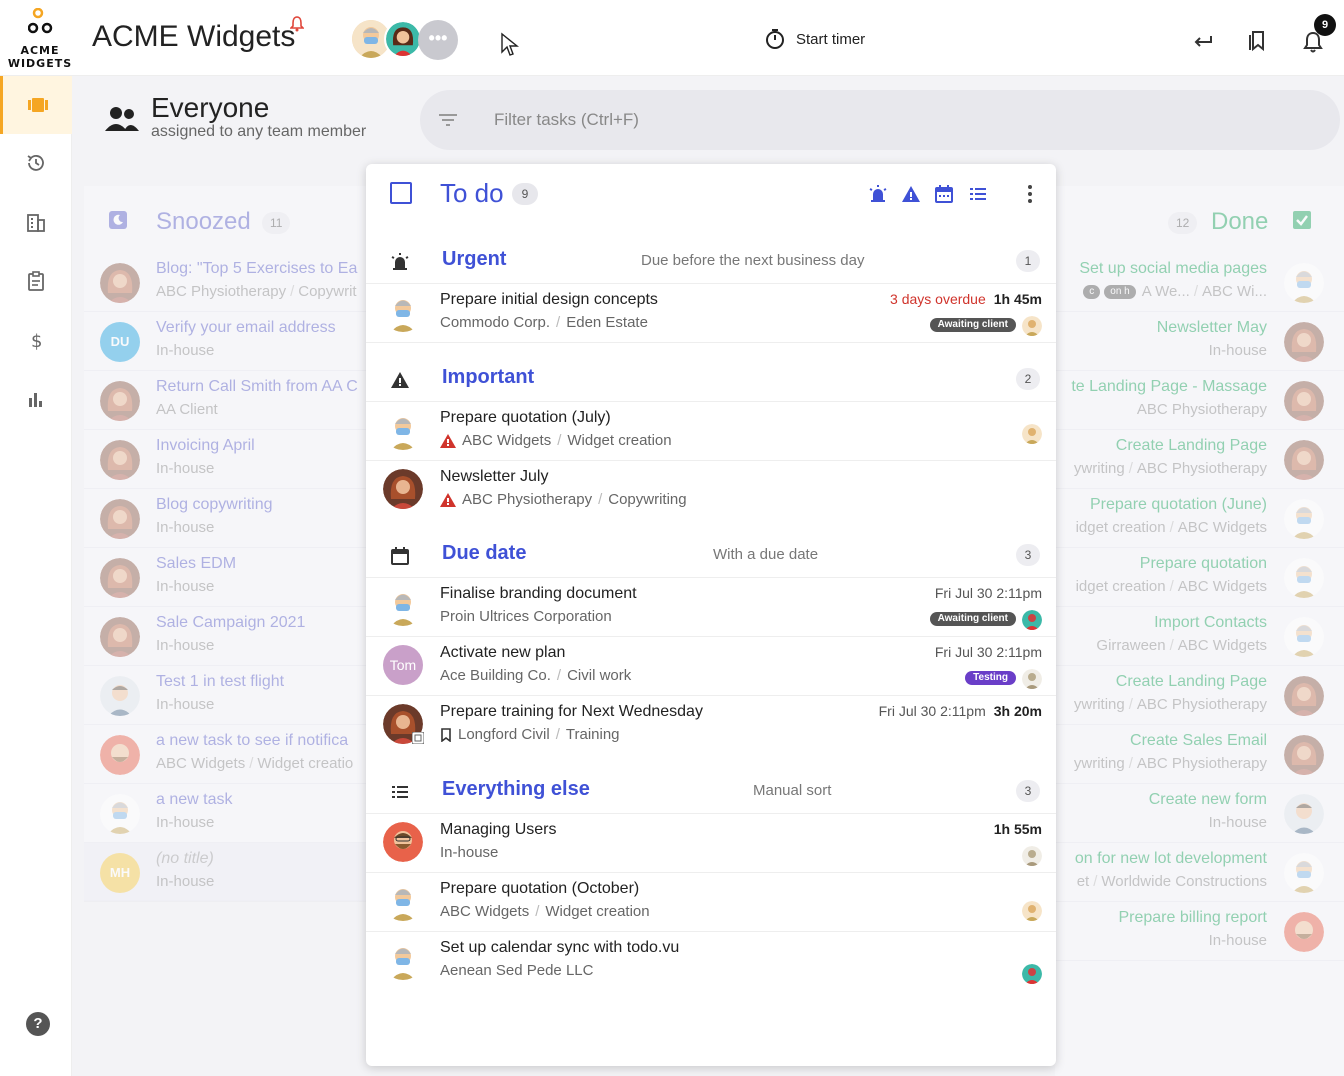 The width and height of the screenshot is (1344, 1076). What do you see at coordinates (229, 459) in the screenshot?
I see `snoozed-task-row: Invoicing April In-house` at bounding box center [229, 459].